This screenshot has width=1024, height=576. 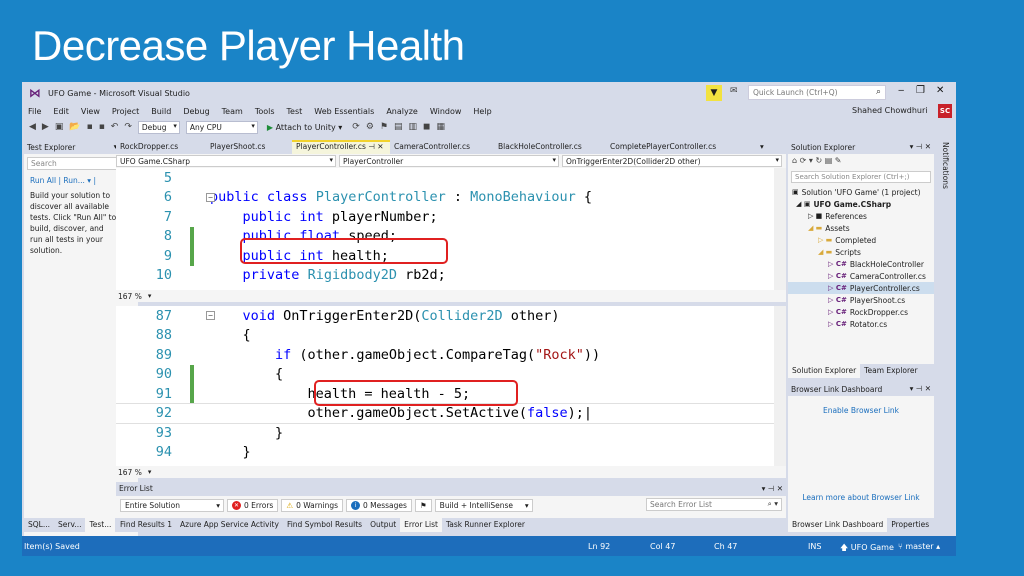 I want to click on undo-icon: ↶, so click(x=115, y=127).